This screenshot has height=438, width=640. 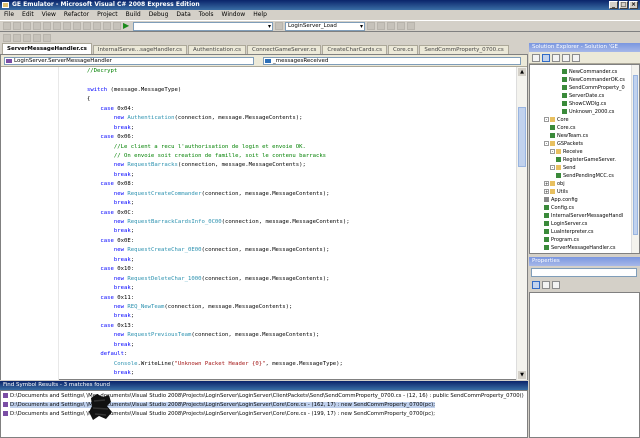 What do you see at coordinates (325, 26) in the screenshot?
I see `find-combo: LoginServer_Load` at bounding box center [325, 26].